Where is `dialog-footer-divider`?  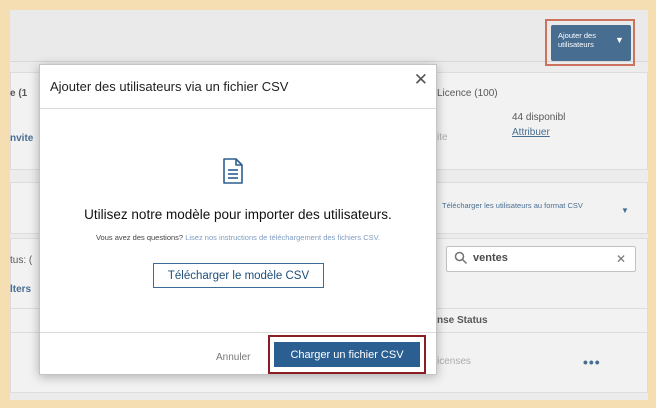
dialog-footer-divider is located at coordinates (238, 332).